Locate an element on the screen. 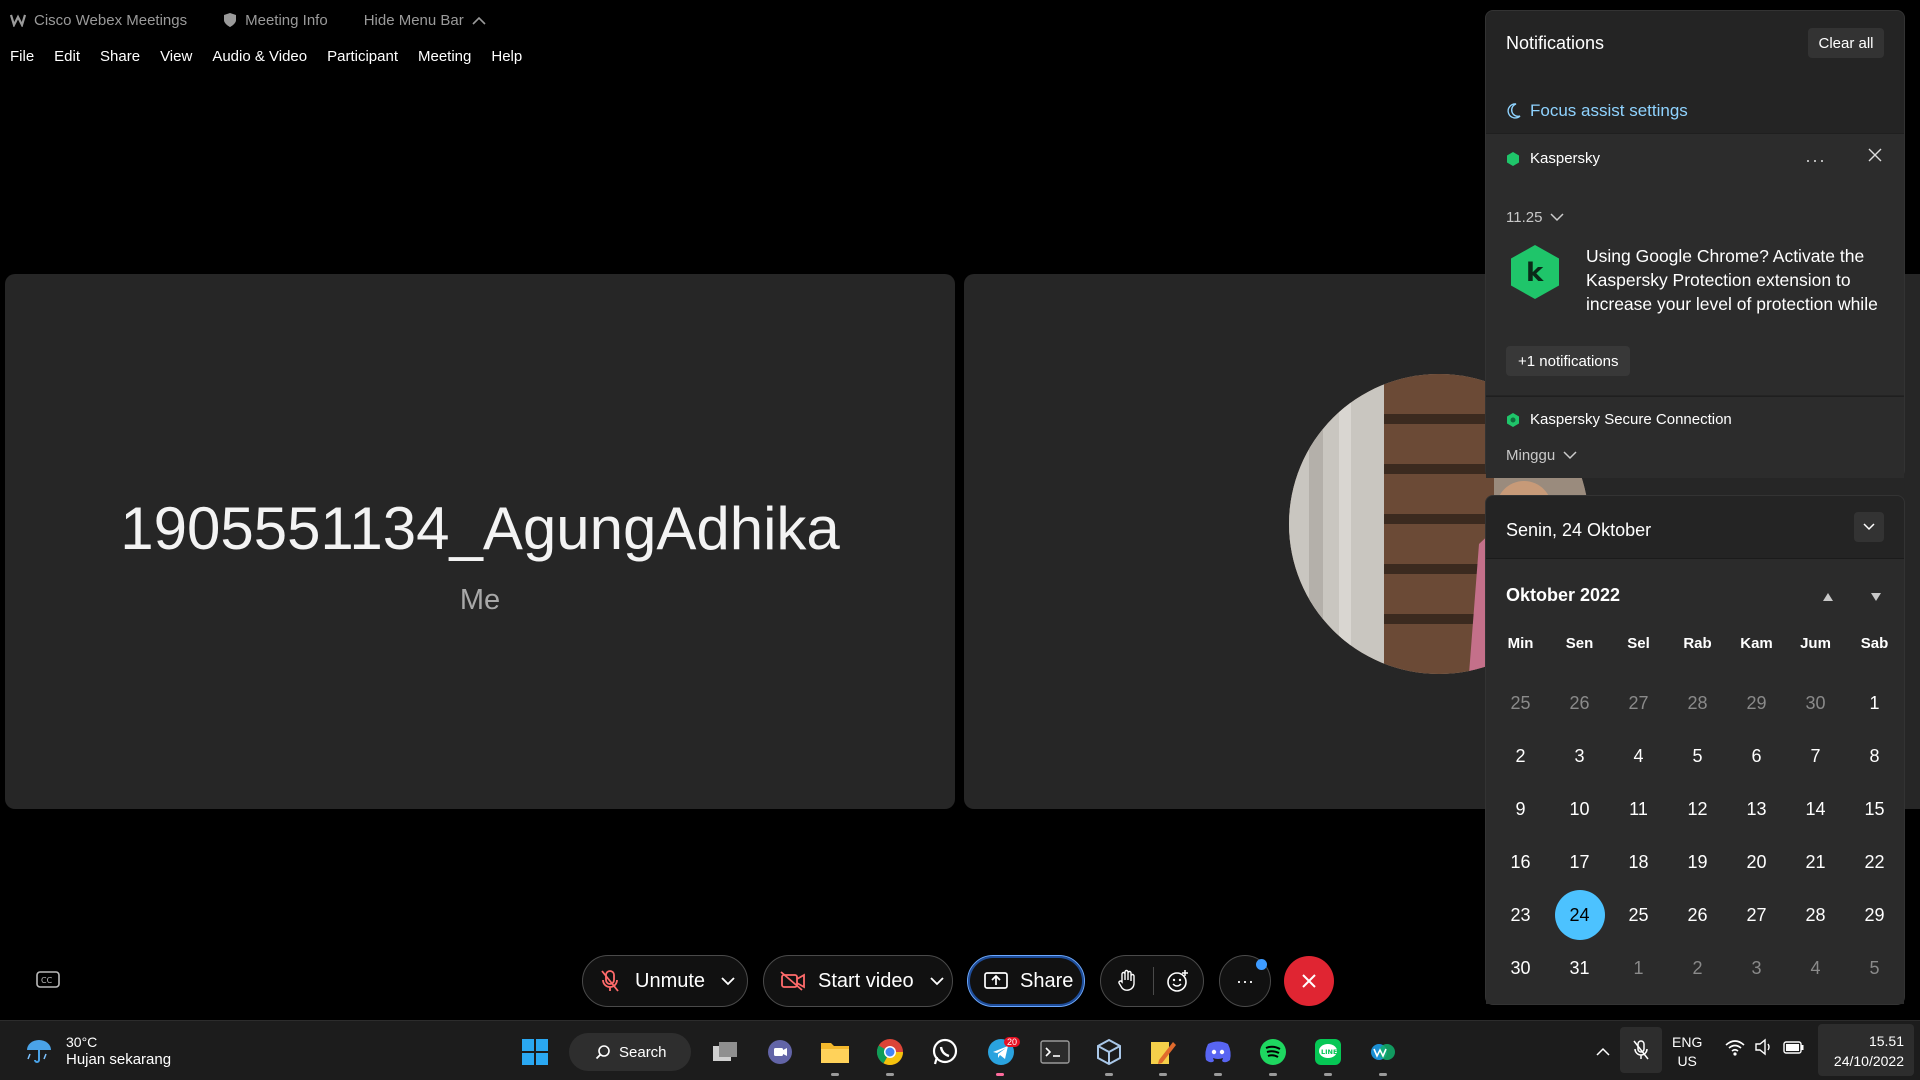 Image resolution: width=1920 pixels, height=1080 pixels. menu-participant: Participant is located at coordinates (362, 56).